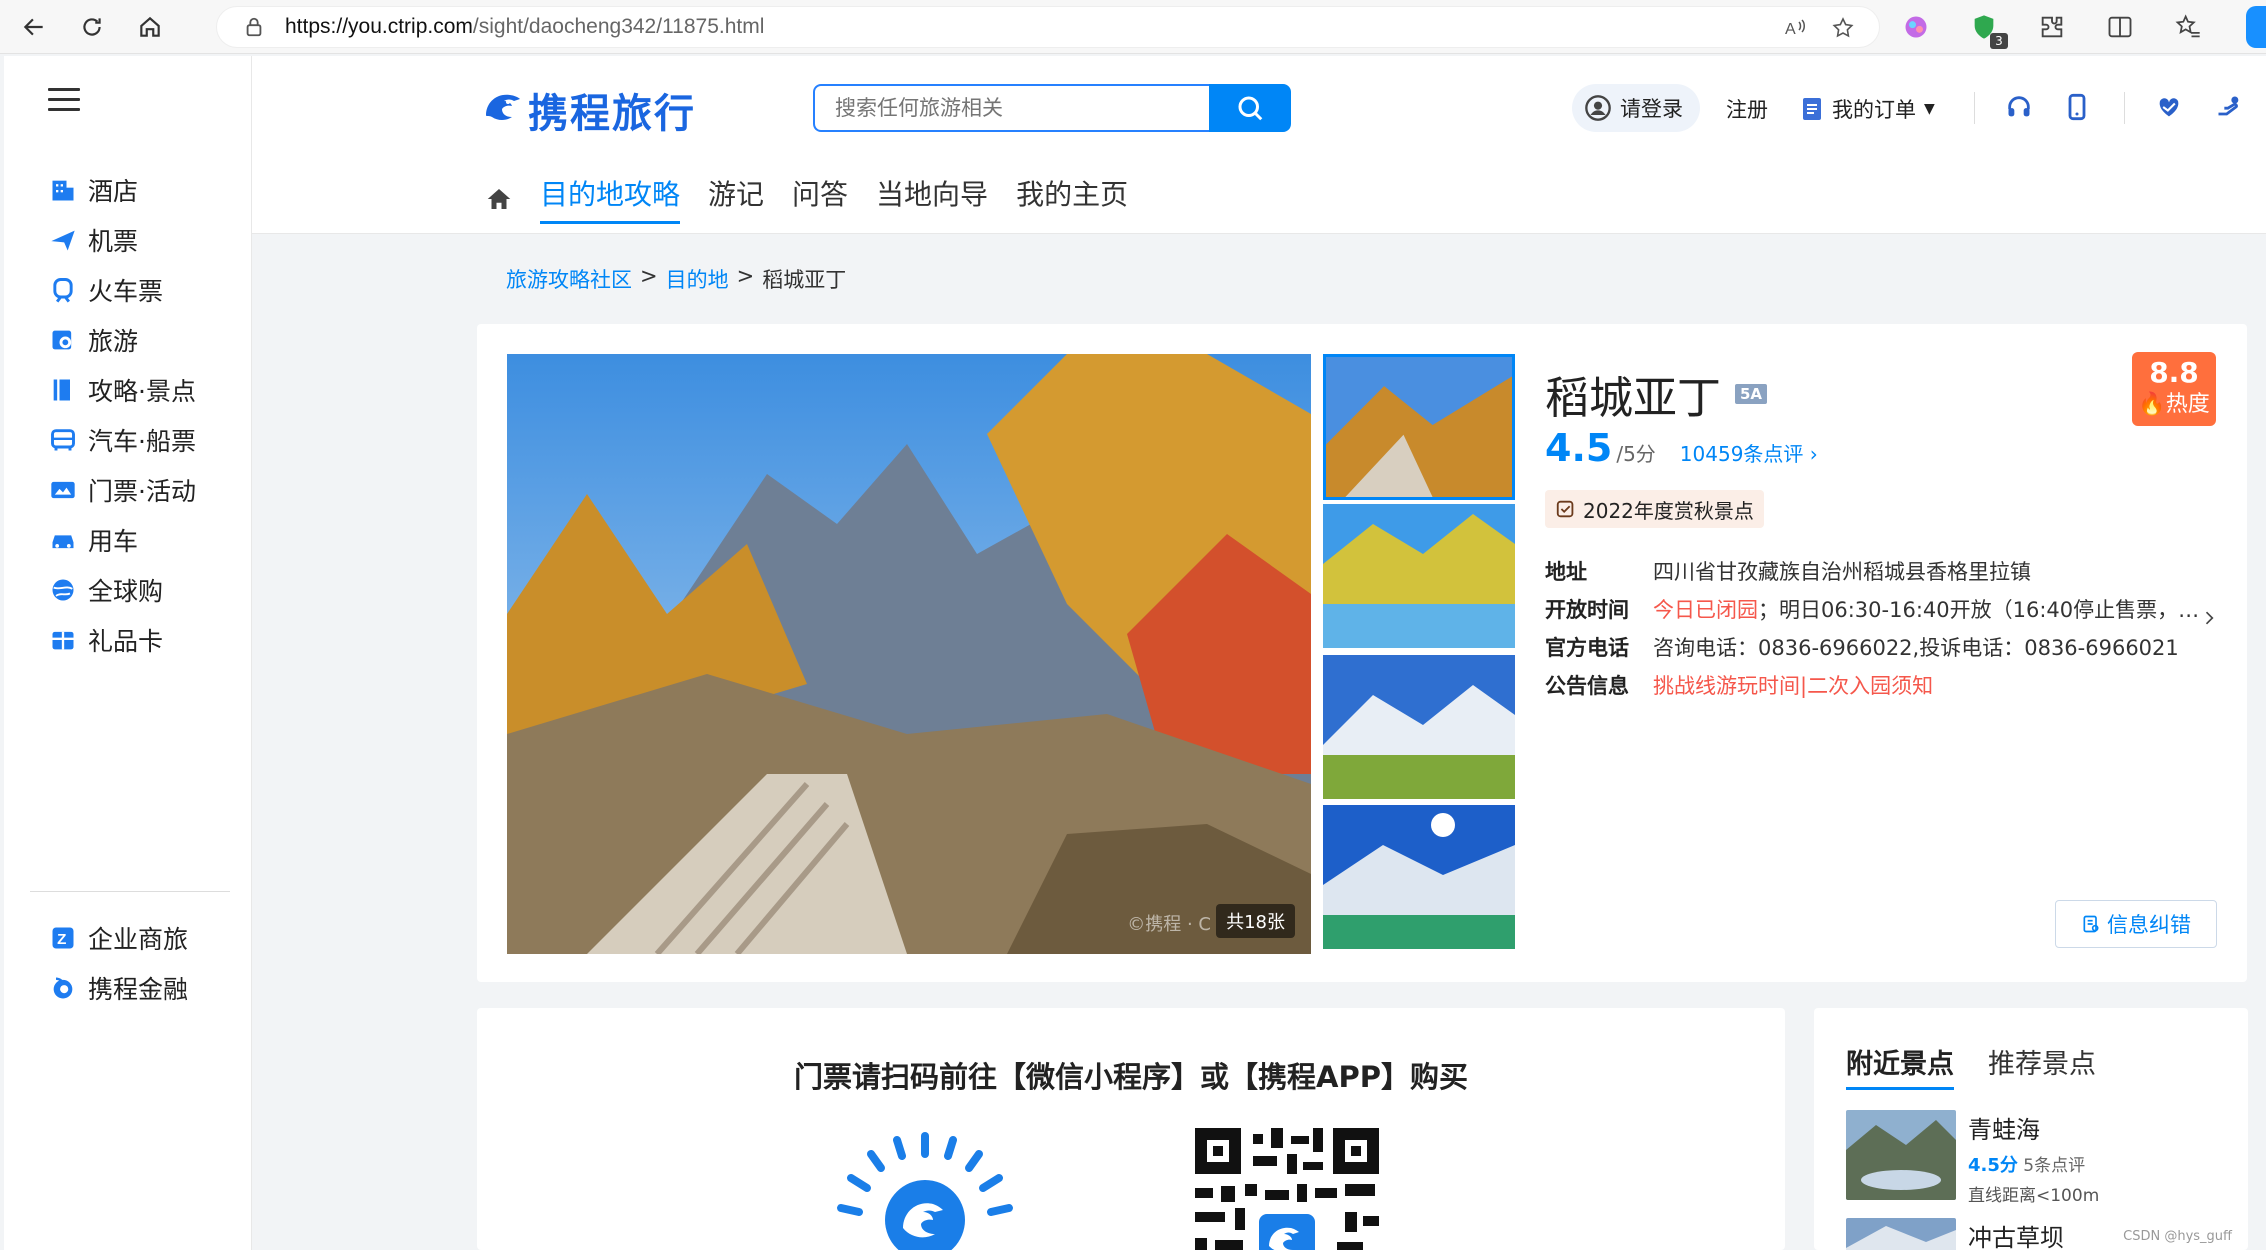  Describe the element at coordinates (1931, 685) in the screenshot. I see `notice-link: 挑战线游玩时间|二次入园须知` at that location.